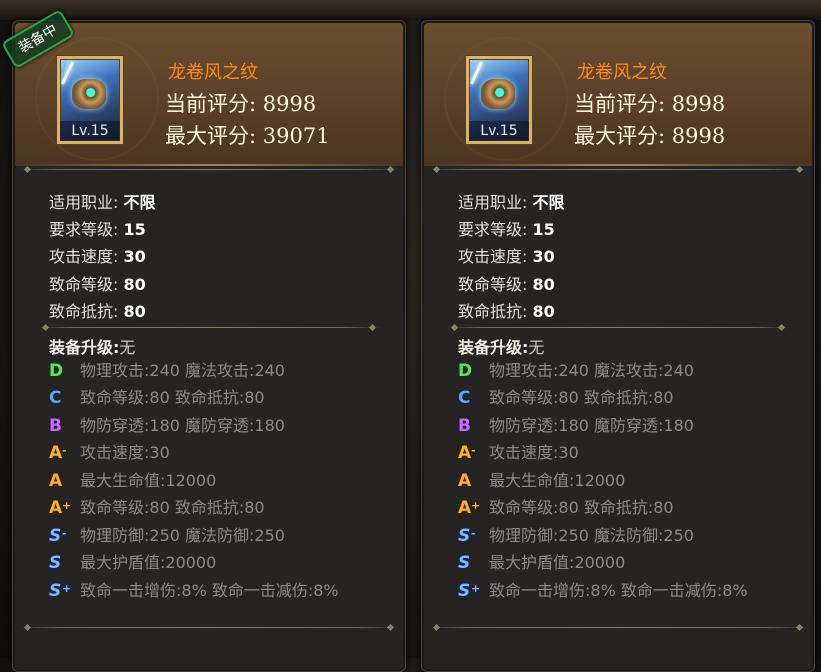 The image size is (821, 672). I want to click on max-score: 最大评分: 39071, so click(247, 136).